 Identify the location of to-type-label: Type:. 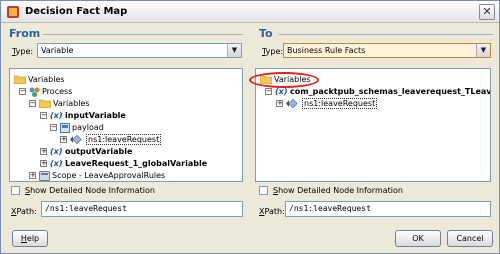
(273, 51).